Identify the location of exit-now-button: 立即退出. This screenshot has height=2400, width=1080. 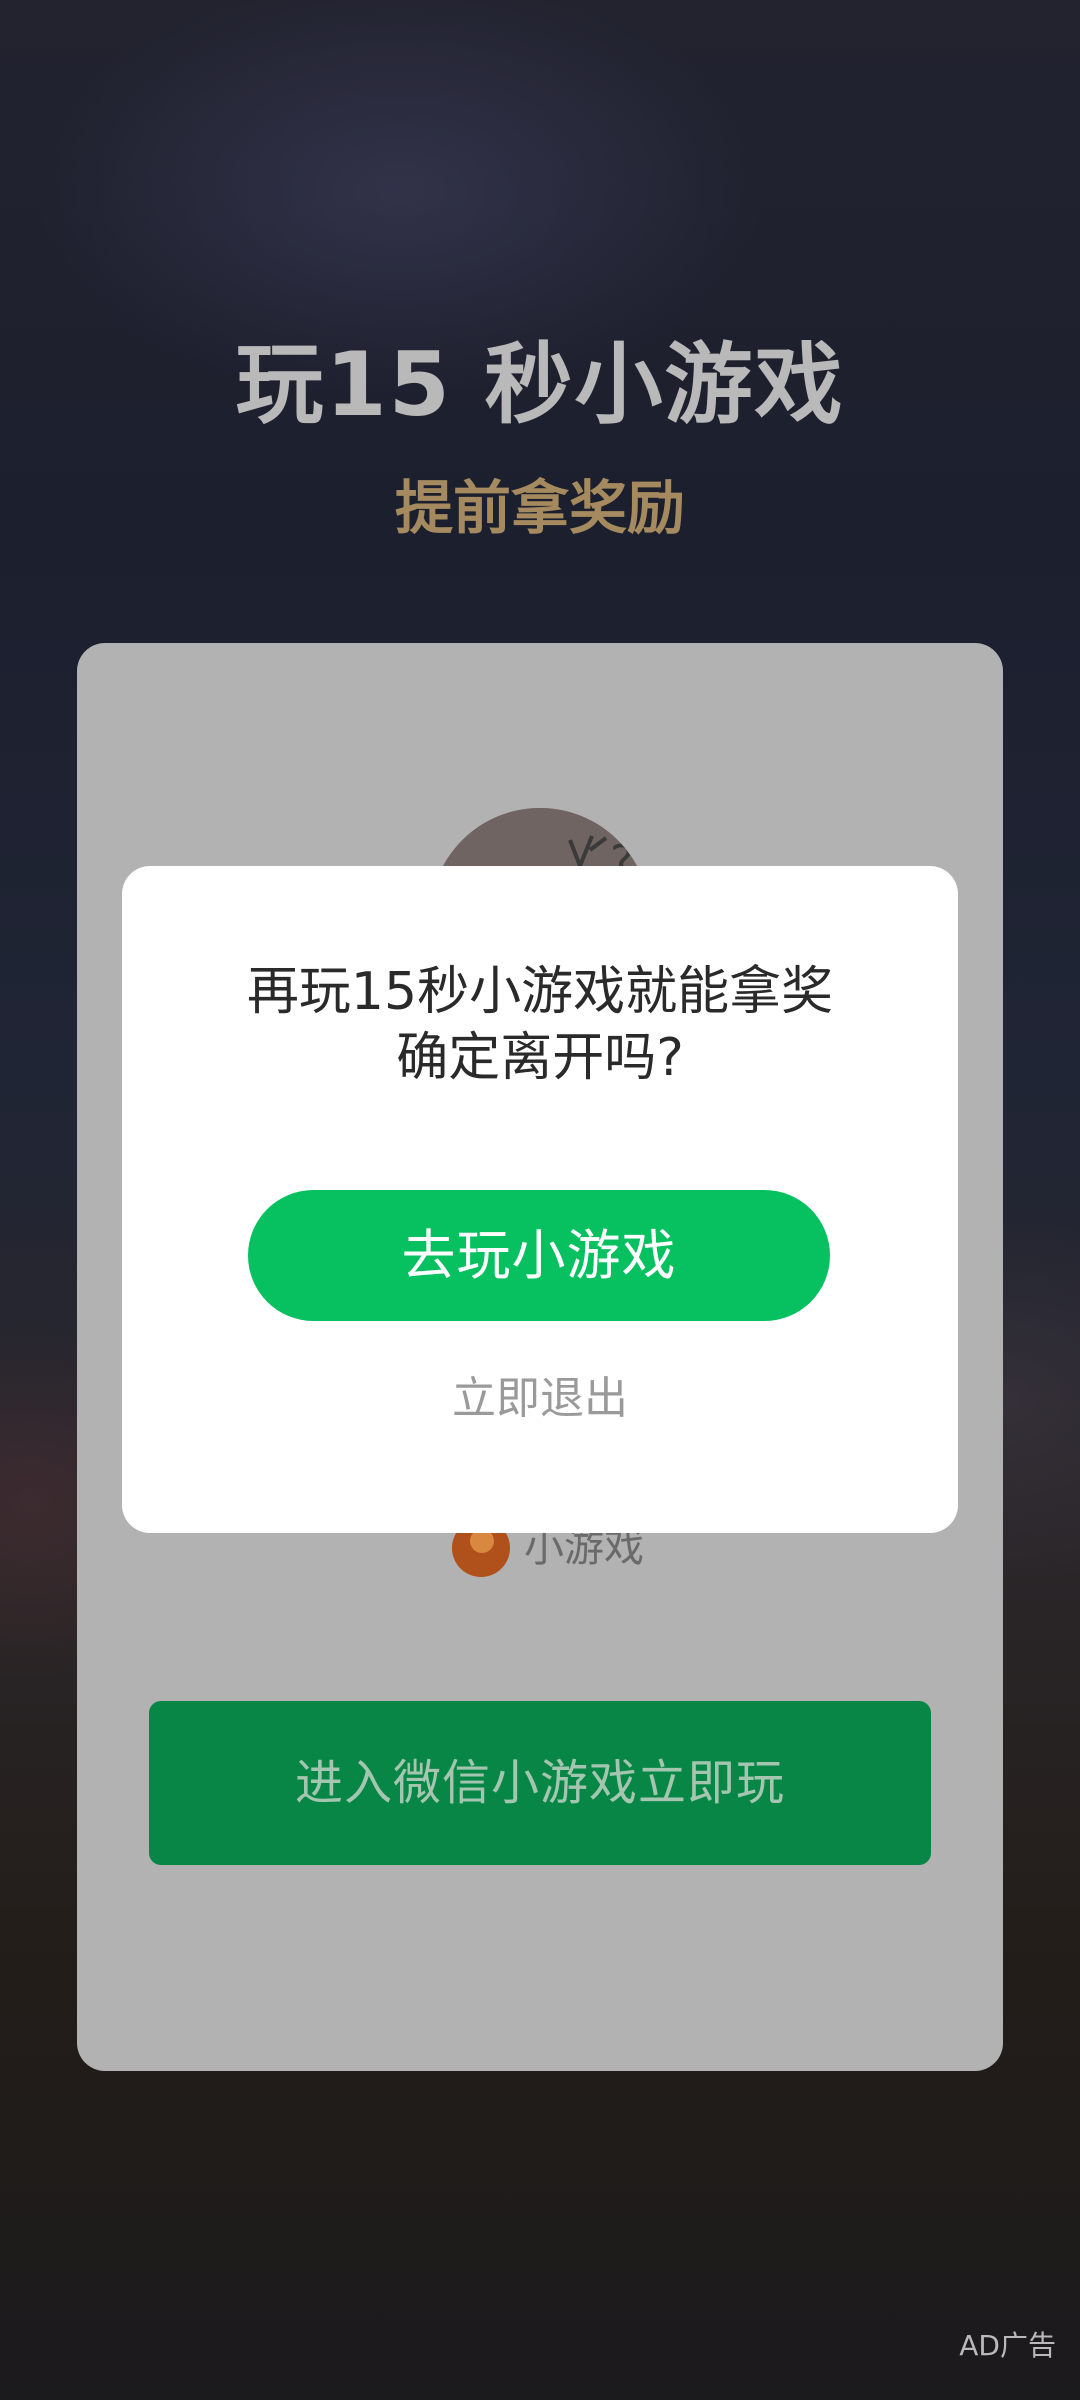
(540, 1399).